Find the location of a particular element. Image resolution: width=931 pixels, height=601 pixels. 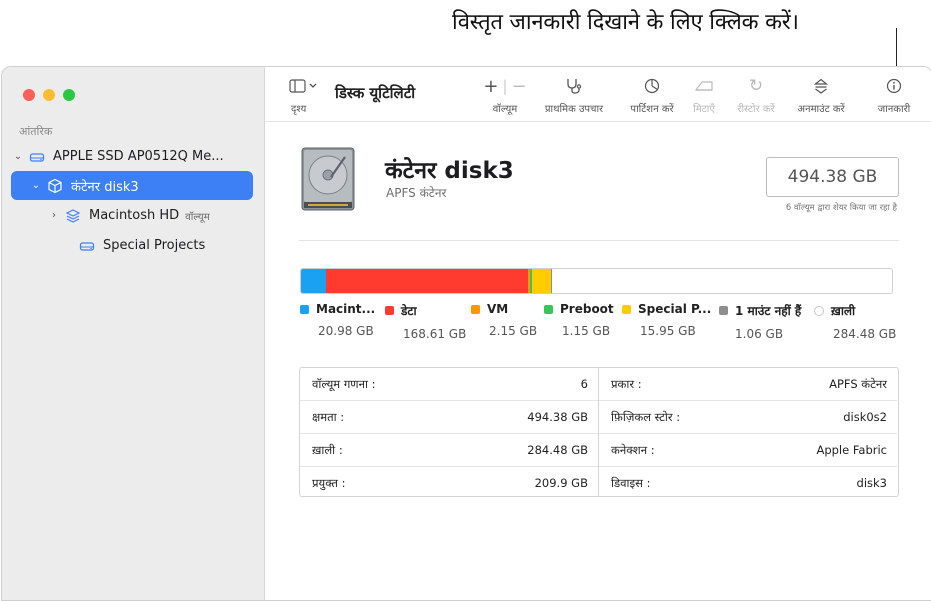

container-subtitle: APFS कंटेनर is located at coordinates (416, 193).